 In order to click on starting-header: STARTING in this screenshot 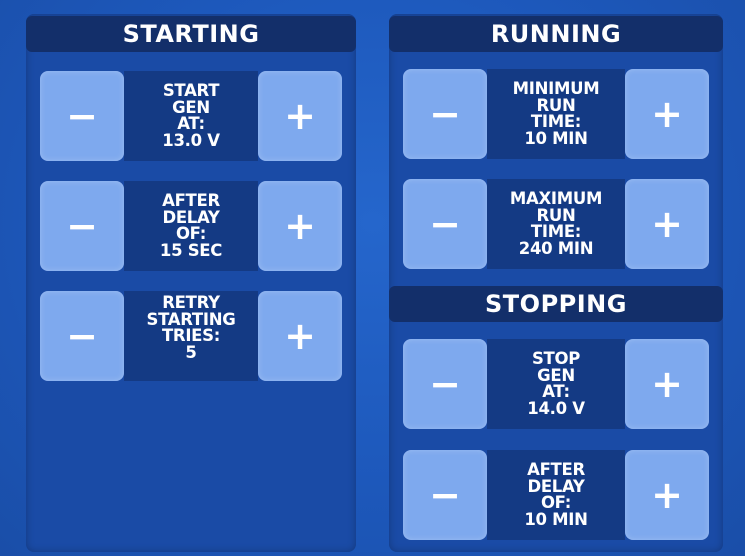, I will do `click(191, 34)`.